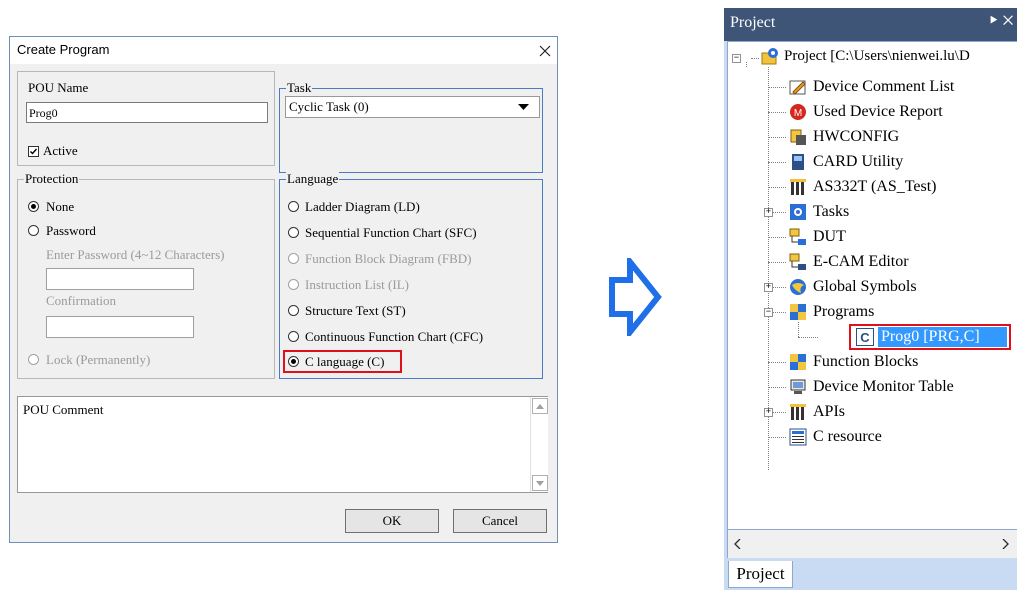 This screenshot has height=590, width=1017. What do you see at coordinates (283, 50) in the screenshot?
I see `dialog-titlebar: Create Program` at bounding box center [283, 50].